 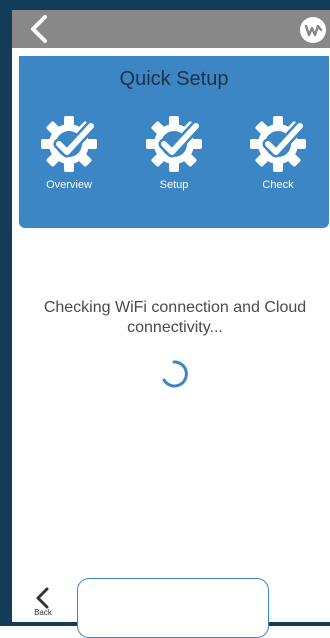 I want to click on top-bar, so click(x=171, y=29).